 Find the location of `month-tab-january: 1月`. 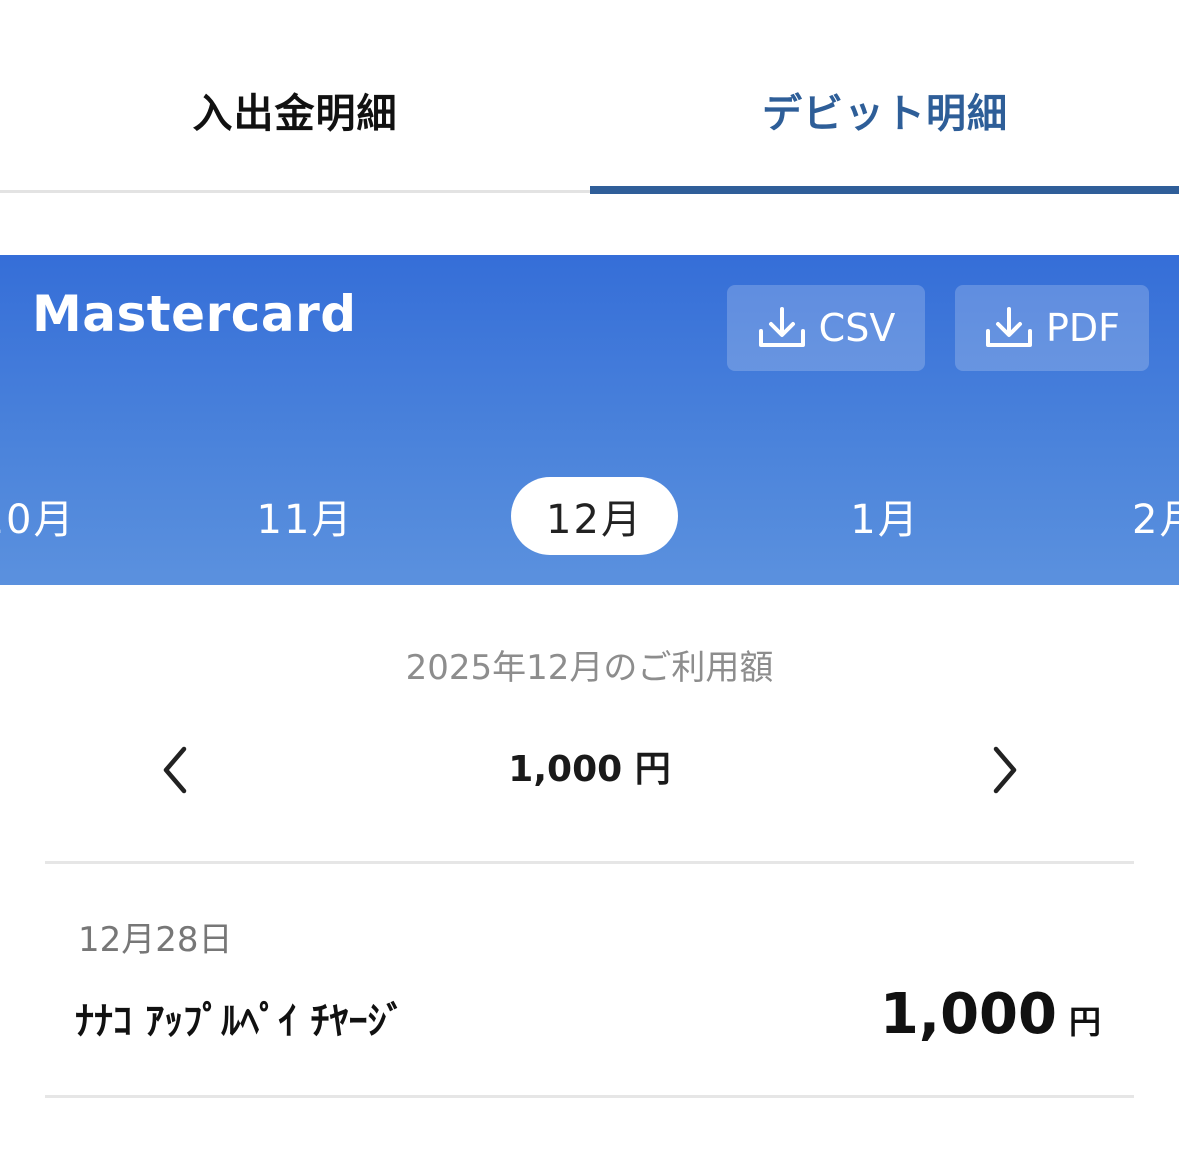

month-tab-january: 1月 is located at coordinates (885, 516).